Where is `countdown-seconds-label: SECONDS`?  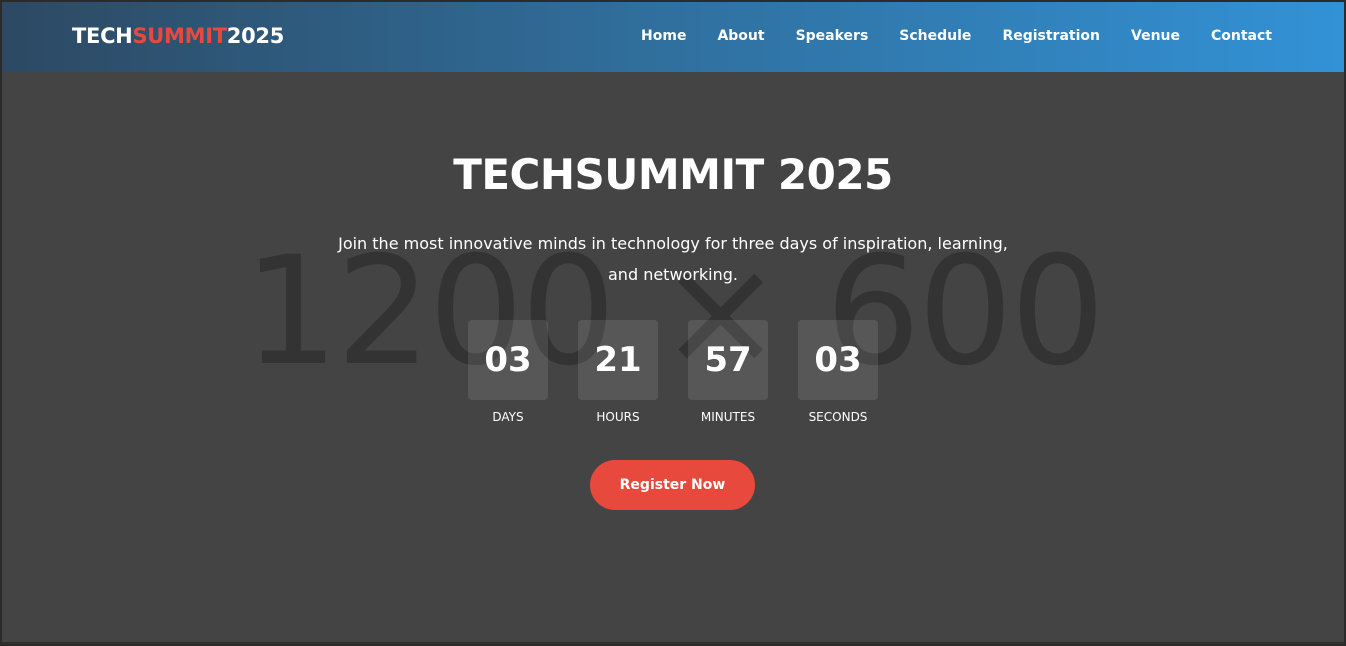 countdown-seconds-label: SECONDS is located at coordinates (838, 417).